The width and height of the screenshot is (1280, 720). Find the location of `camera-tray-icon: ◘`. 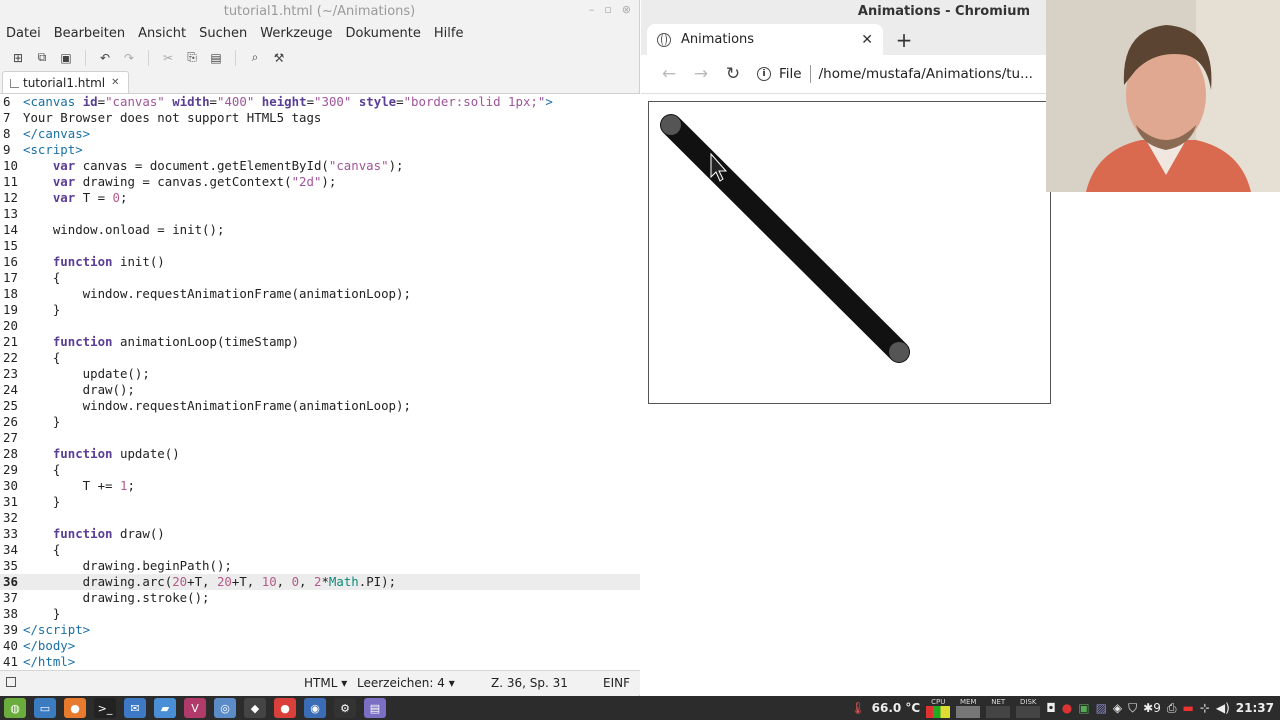

camera-tray-icon: ◘ is located at coordinates (1051, 708).